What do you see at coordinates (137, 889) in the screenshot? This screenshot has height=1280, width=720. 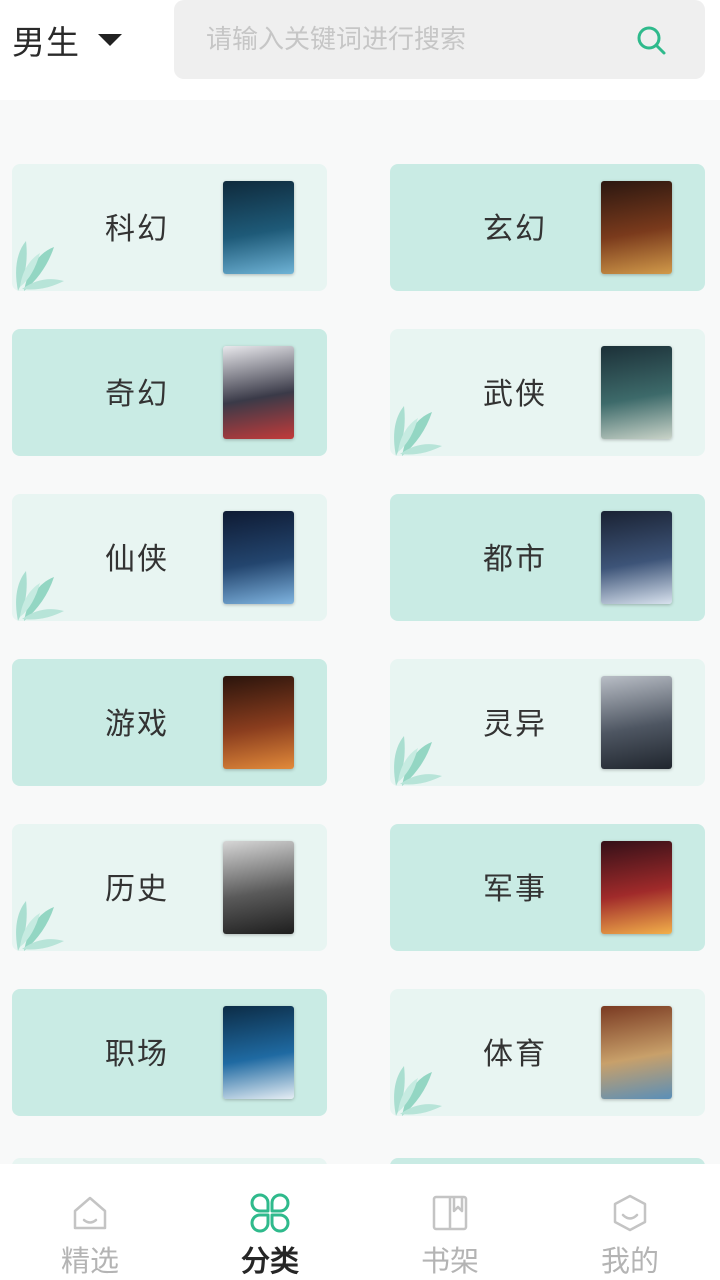 I see `category-label: 历史` at bounding box center [137, 889].